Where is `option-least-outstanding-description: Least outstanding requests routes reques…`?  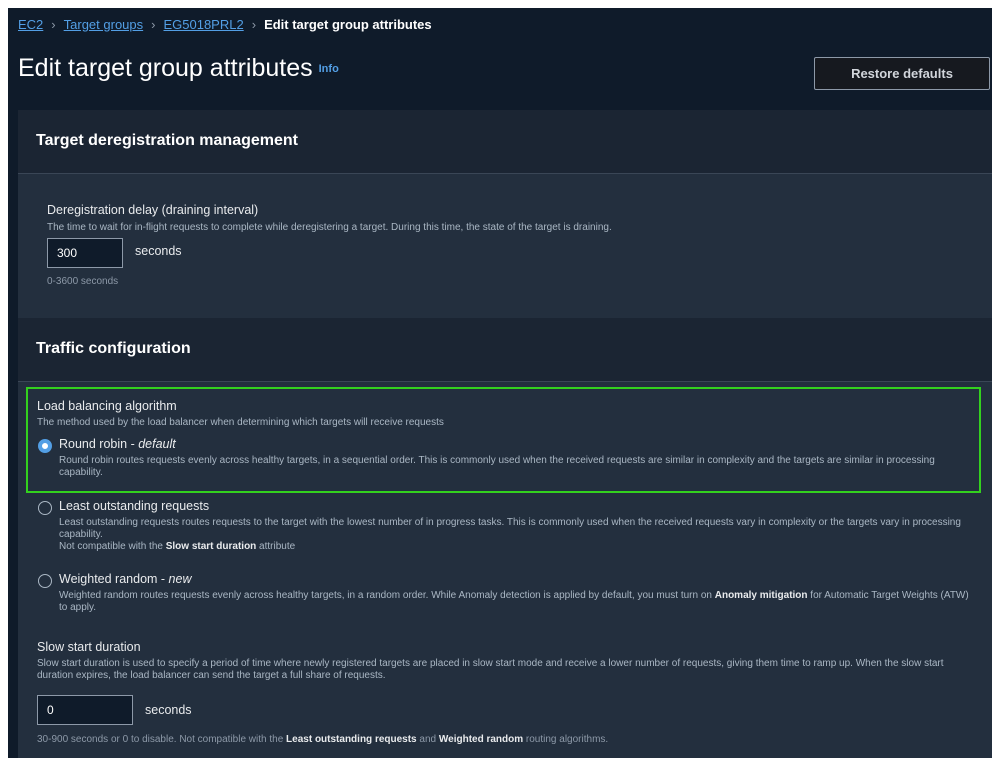 option-least-outstanding-description: Least outstanding requests routes reques… is located at coordinates (510, 528).